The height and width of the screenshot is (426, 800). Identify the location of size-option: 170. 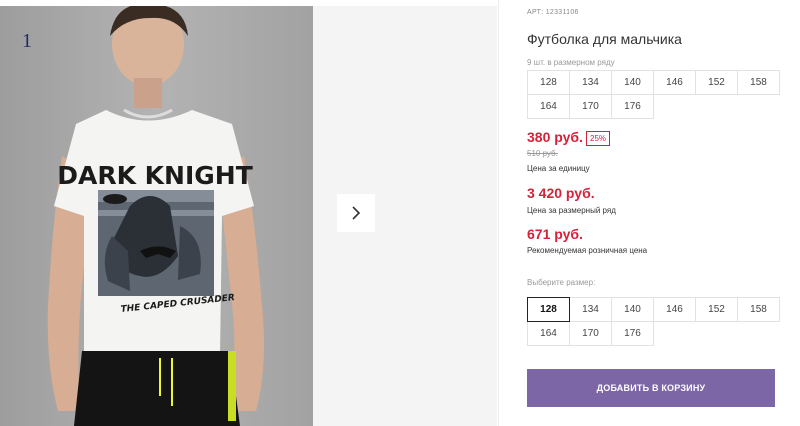
(590, 333).